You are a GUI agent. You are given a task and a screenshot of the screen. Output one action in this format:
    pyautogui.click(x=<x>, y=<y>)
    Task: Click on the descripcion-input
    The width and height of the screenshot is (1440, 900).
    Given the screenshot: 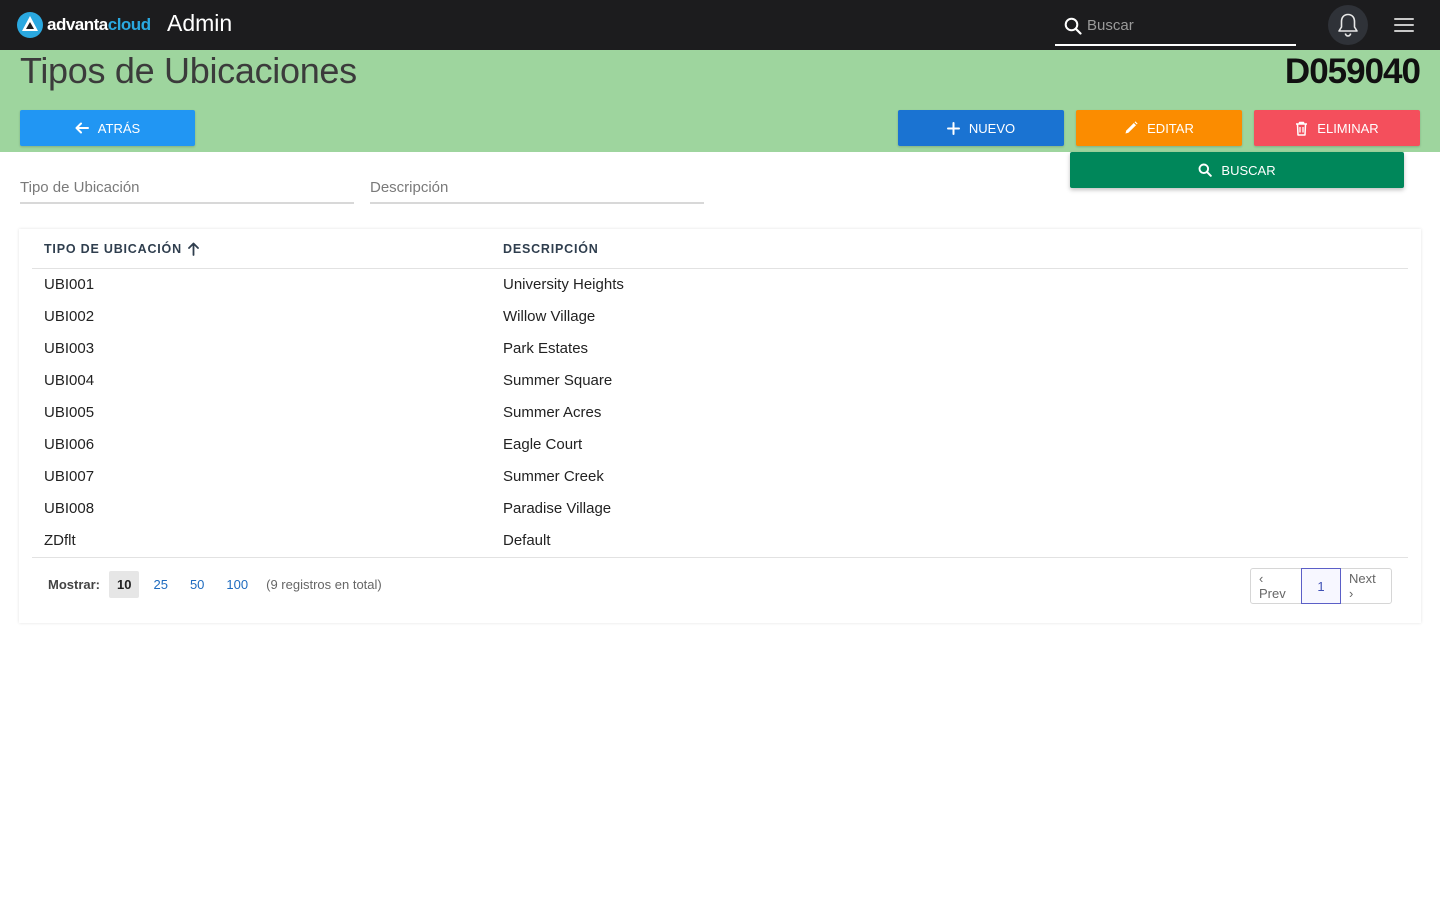 What is the action you would take?
    pyautogui.click(x=537, y=187)
    